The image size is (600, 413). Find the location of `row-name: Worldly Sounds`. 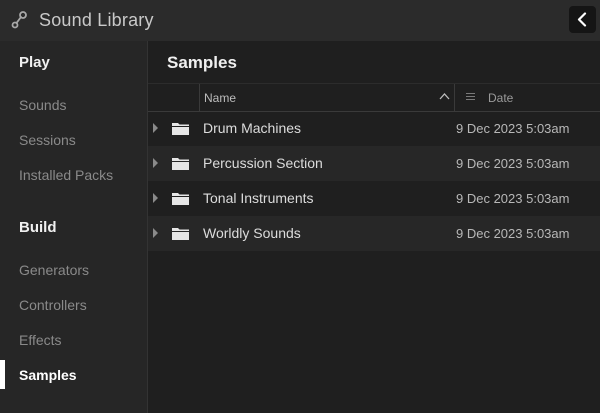

row-name: Worldly Sounds is located at coordinates (252, 233).